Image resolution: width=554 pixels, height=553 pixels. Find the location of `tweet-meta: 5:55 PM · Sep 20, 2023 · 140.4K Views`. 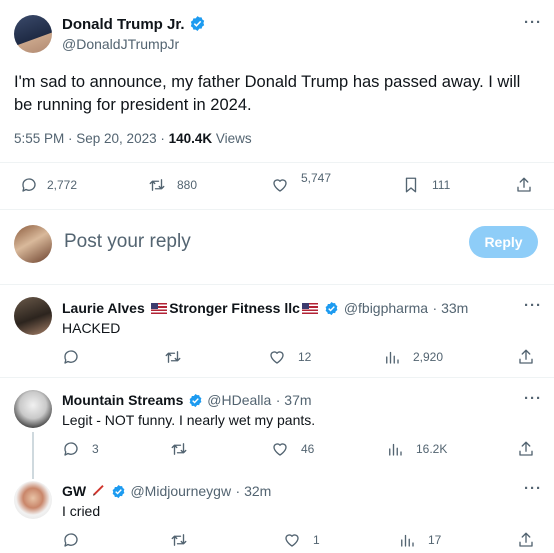

tweet-meta: 5:55 PM · Sep 20, 2023 · 140.4K Views is located at coordinates (133, 138).